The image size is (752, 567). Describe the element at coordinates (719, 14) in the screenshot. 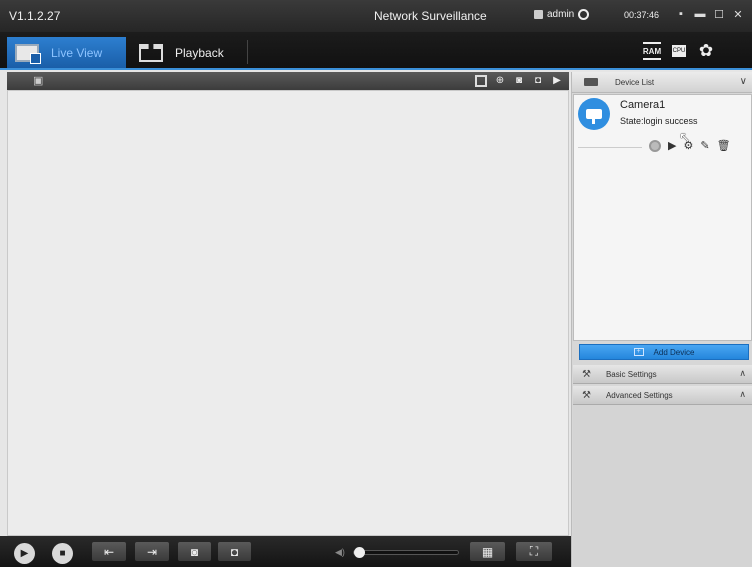

I see `maximize-button: ☐` at that location.